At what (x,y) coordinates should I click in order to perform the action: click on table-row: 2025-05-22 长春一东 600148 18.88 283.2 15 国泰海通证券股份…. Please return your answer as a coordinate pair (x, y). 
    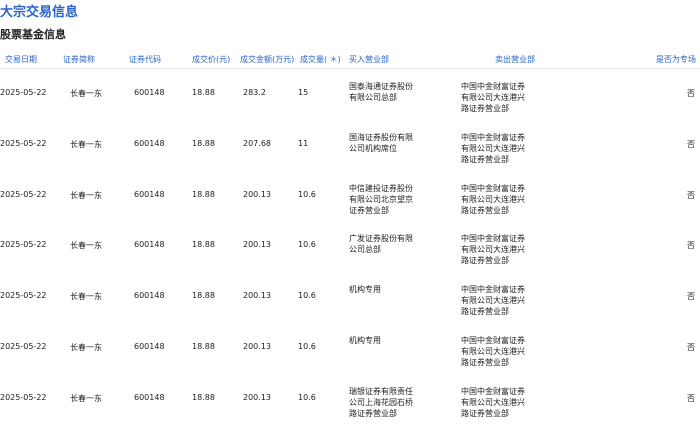
    Looking at the image, I should click on (350, 106).